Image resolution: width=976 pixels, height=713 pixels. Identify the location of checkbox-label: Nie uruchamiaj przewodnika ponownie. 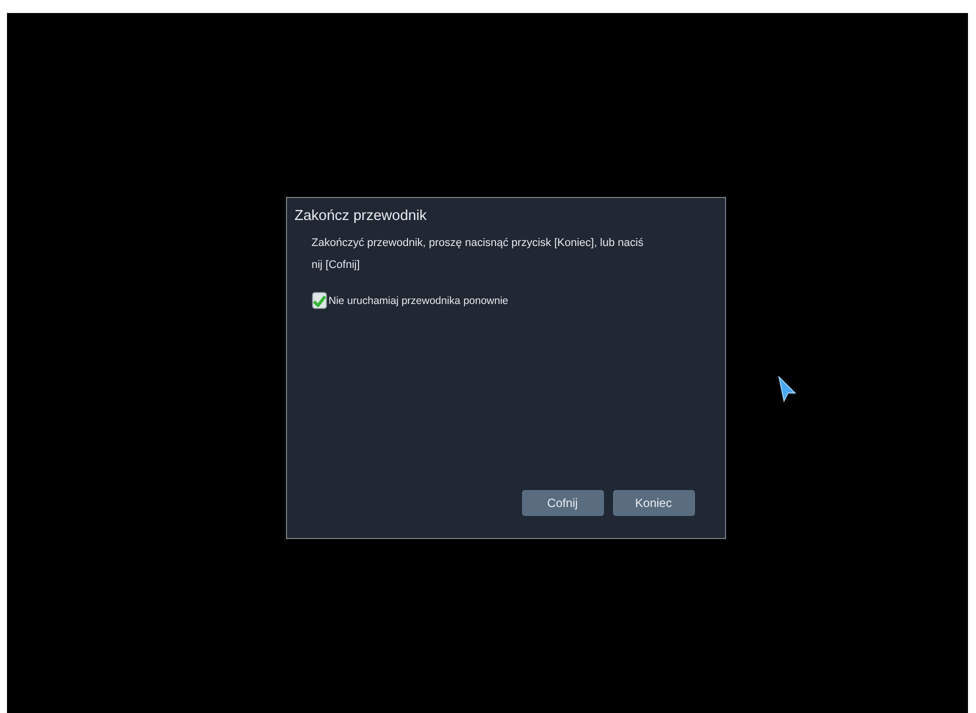
(418, 300).